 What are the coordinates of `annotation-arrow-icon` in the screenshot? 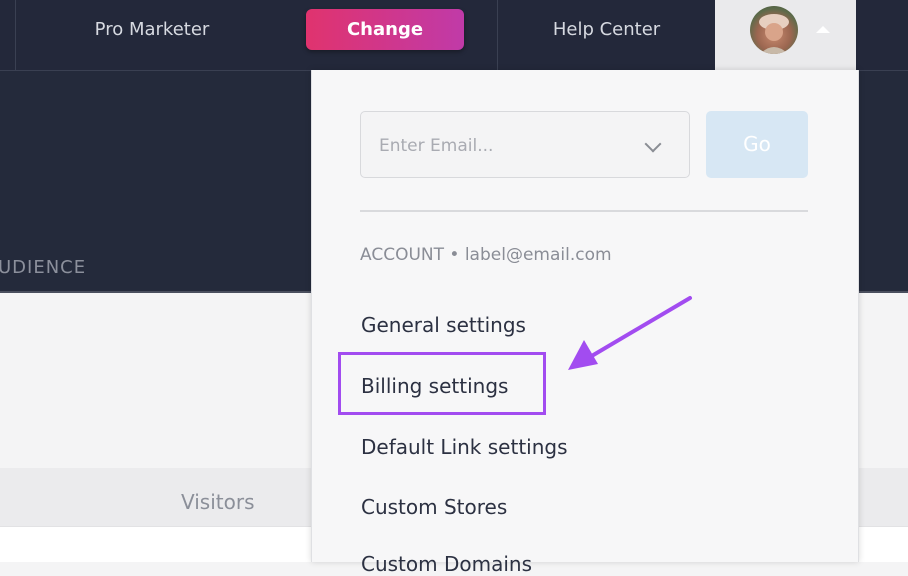 It's located at (630, 333).